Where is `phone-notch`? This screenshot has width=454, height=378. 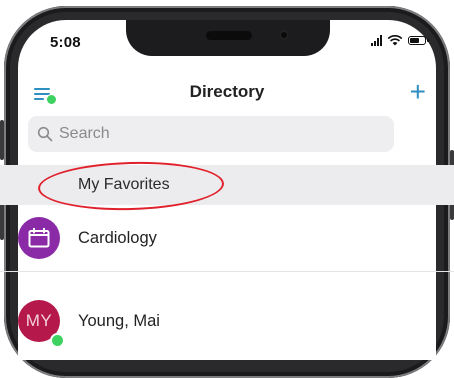 phone-notch is located at coordinates (228, 38).